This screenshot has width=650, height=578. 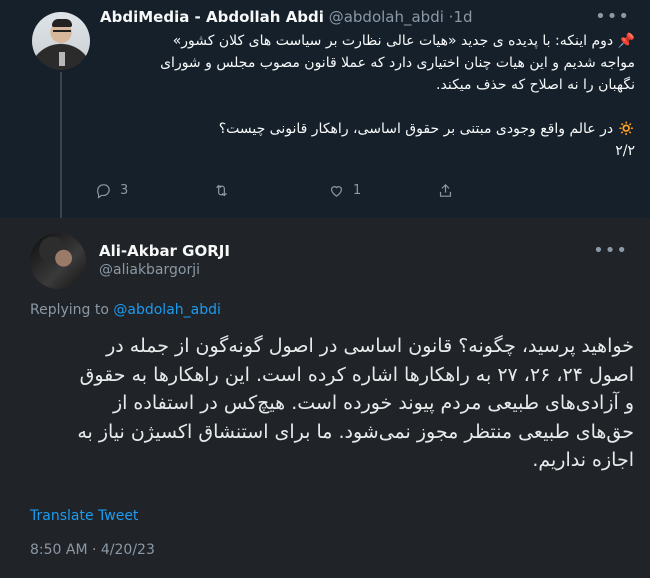 I want to click on reply-icon, so click(x=103, y=191).